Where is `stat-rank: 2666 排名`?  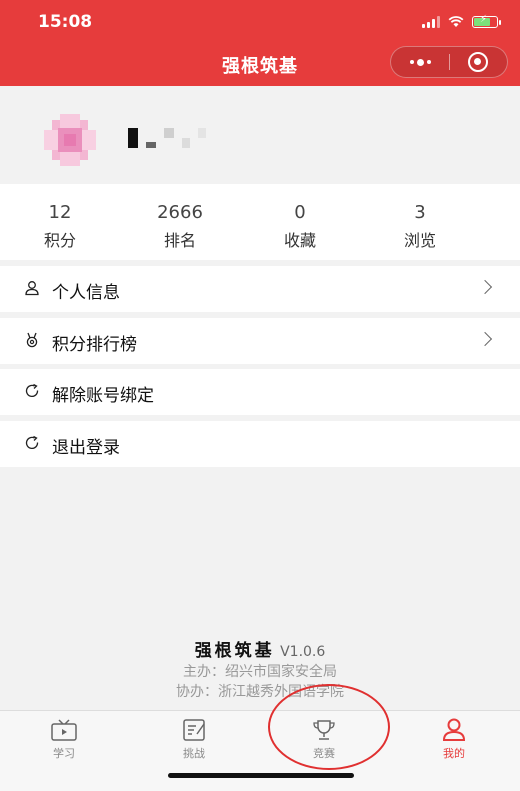
stat-rank: 2666 排名 is located at coordinates (180, 222).